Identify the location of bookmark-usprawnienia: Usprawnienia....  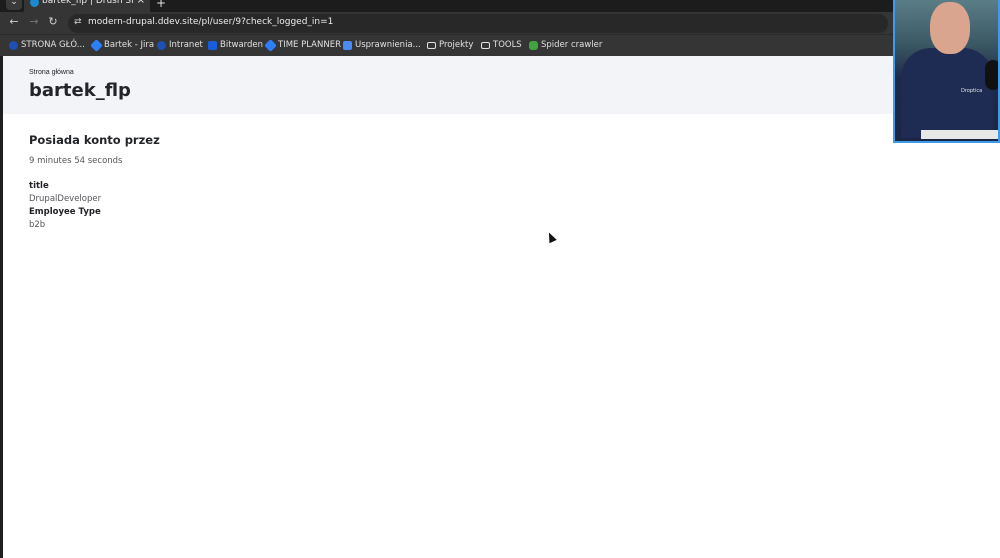
(382, 45).